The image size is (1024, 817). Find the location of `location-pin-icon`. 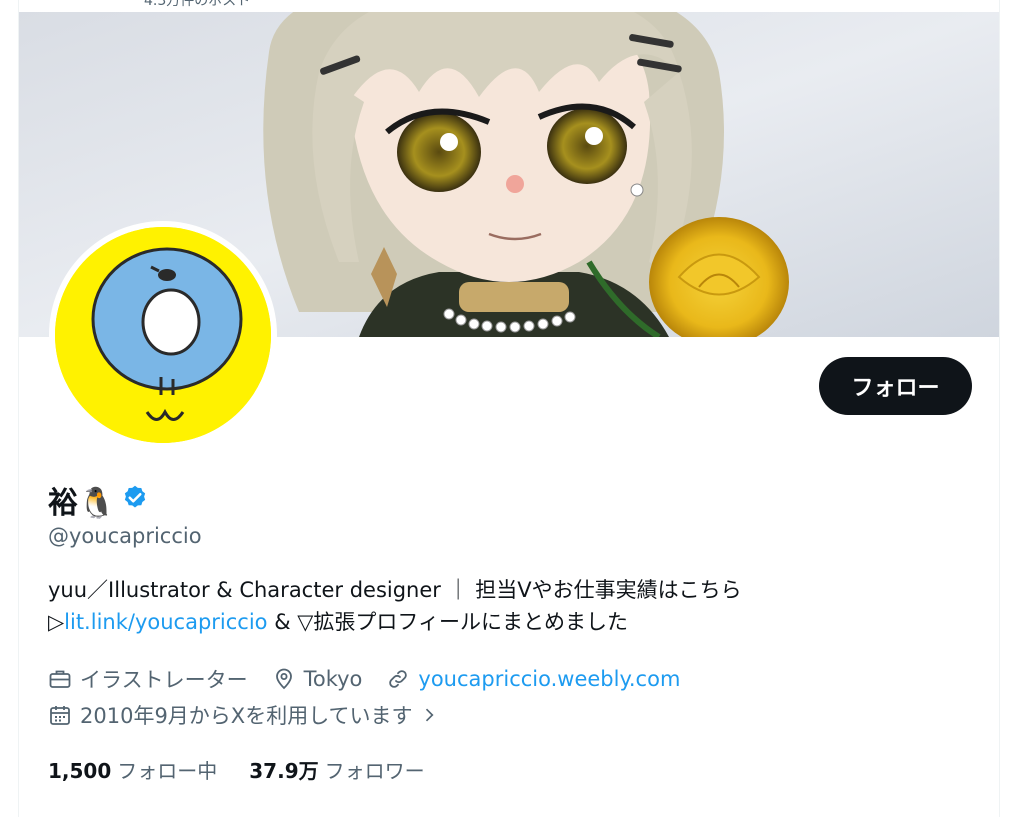

location-pin-icon is located at coordinates (283, 679).